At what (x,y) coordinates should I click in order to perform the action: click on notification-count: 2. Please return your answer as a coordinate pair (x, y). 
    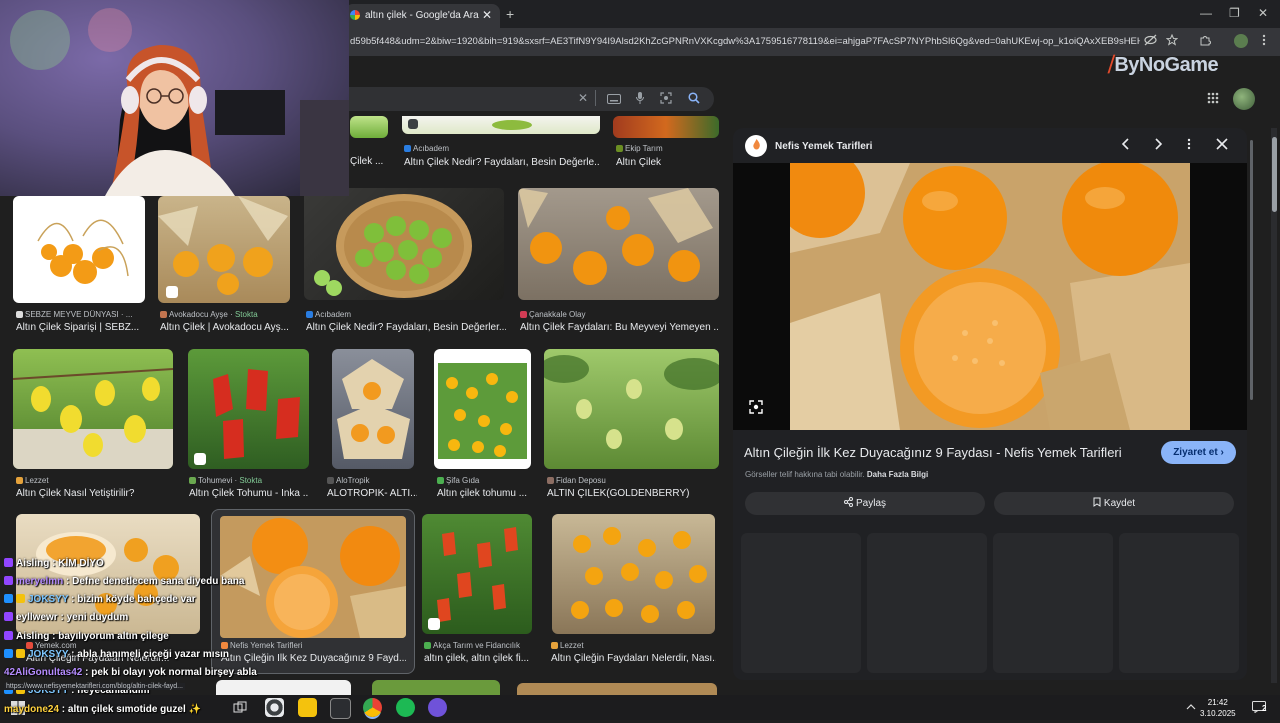
    Looking at the image, I should click on (1264, 708).